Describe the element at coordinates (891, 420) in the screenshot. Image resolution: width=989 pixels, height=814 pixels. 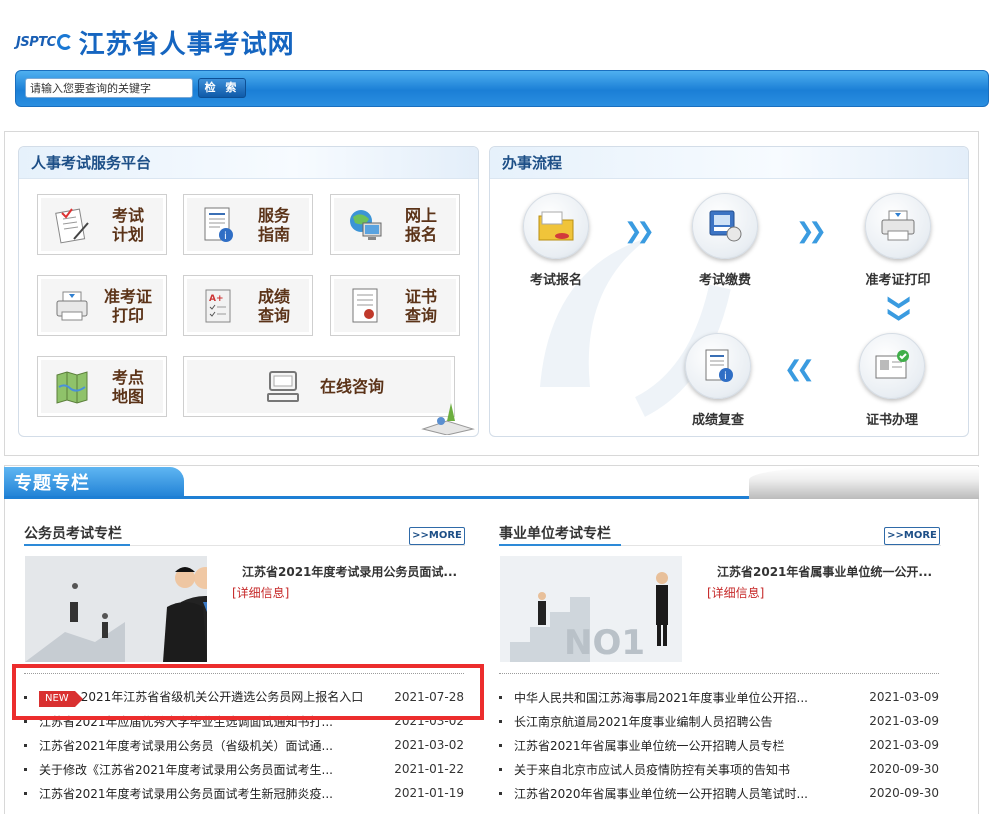
I see `step-certificate-label: 证书办理` at that location.